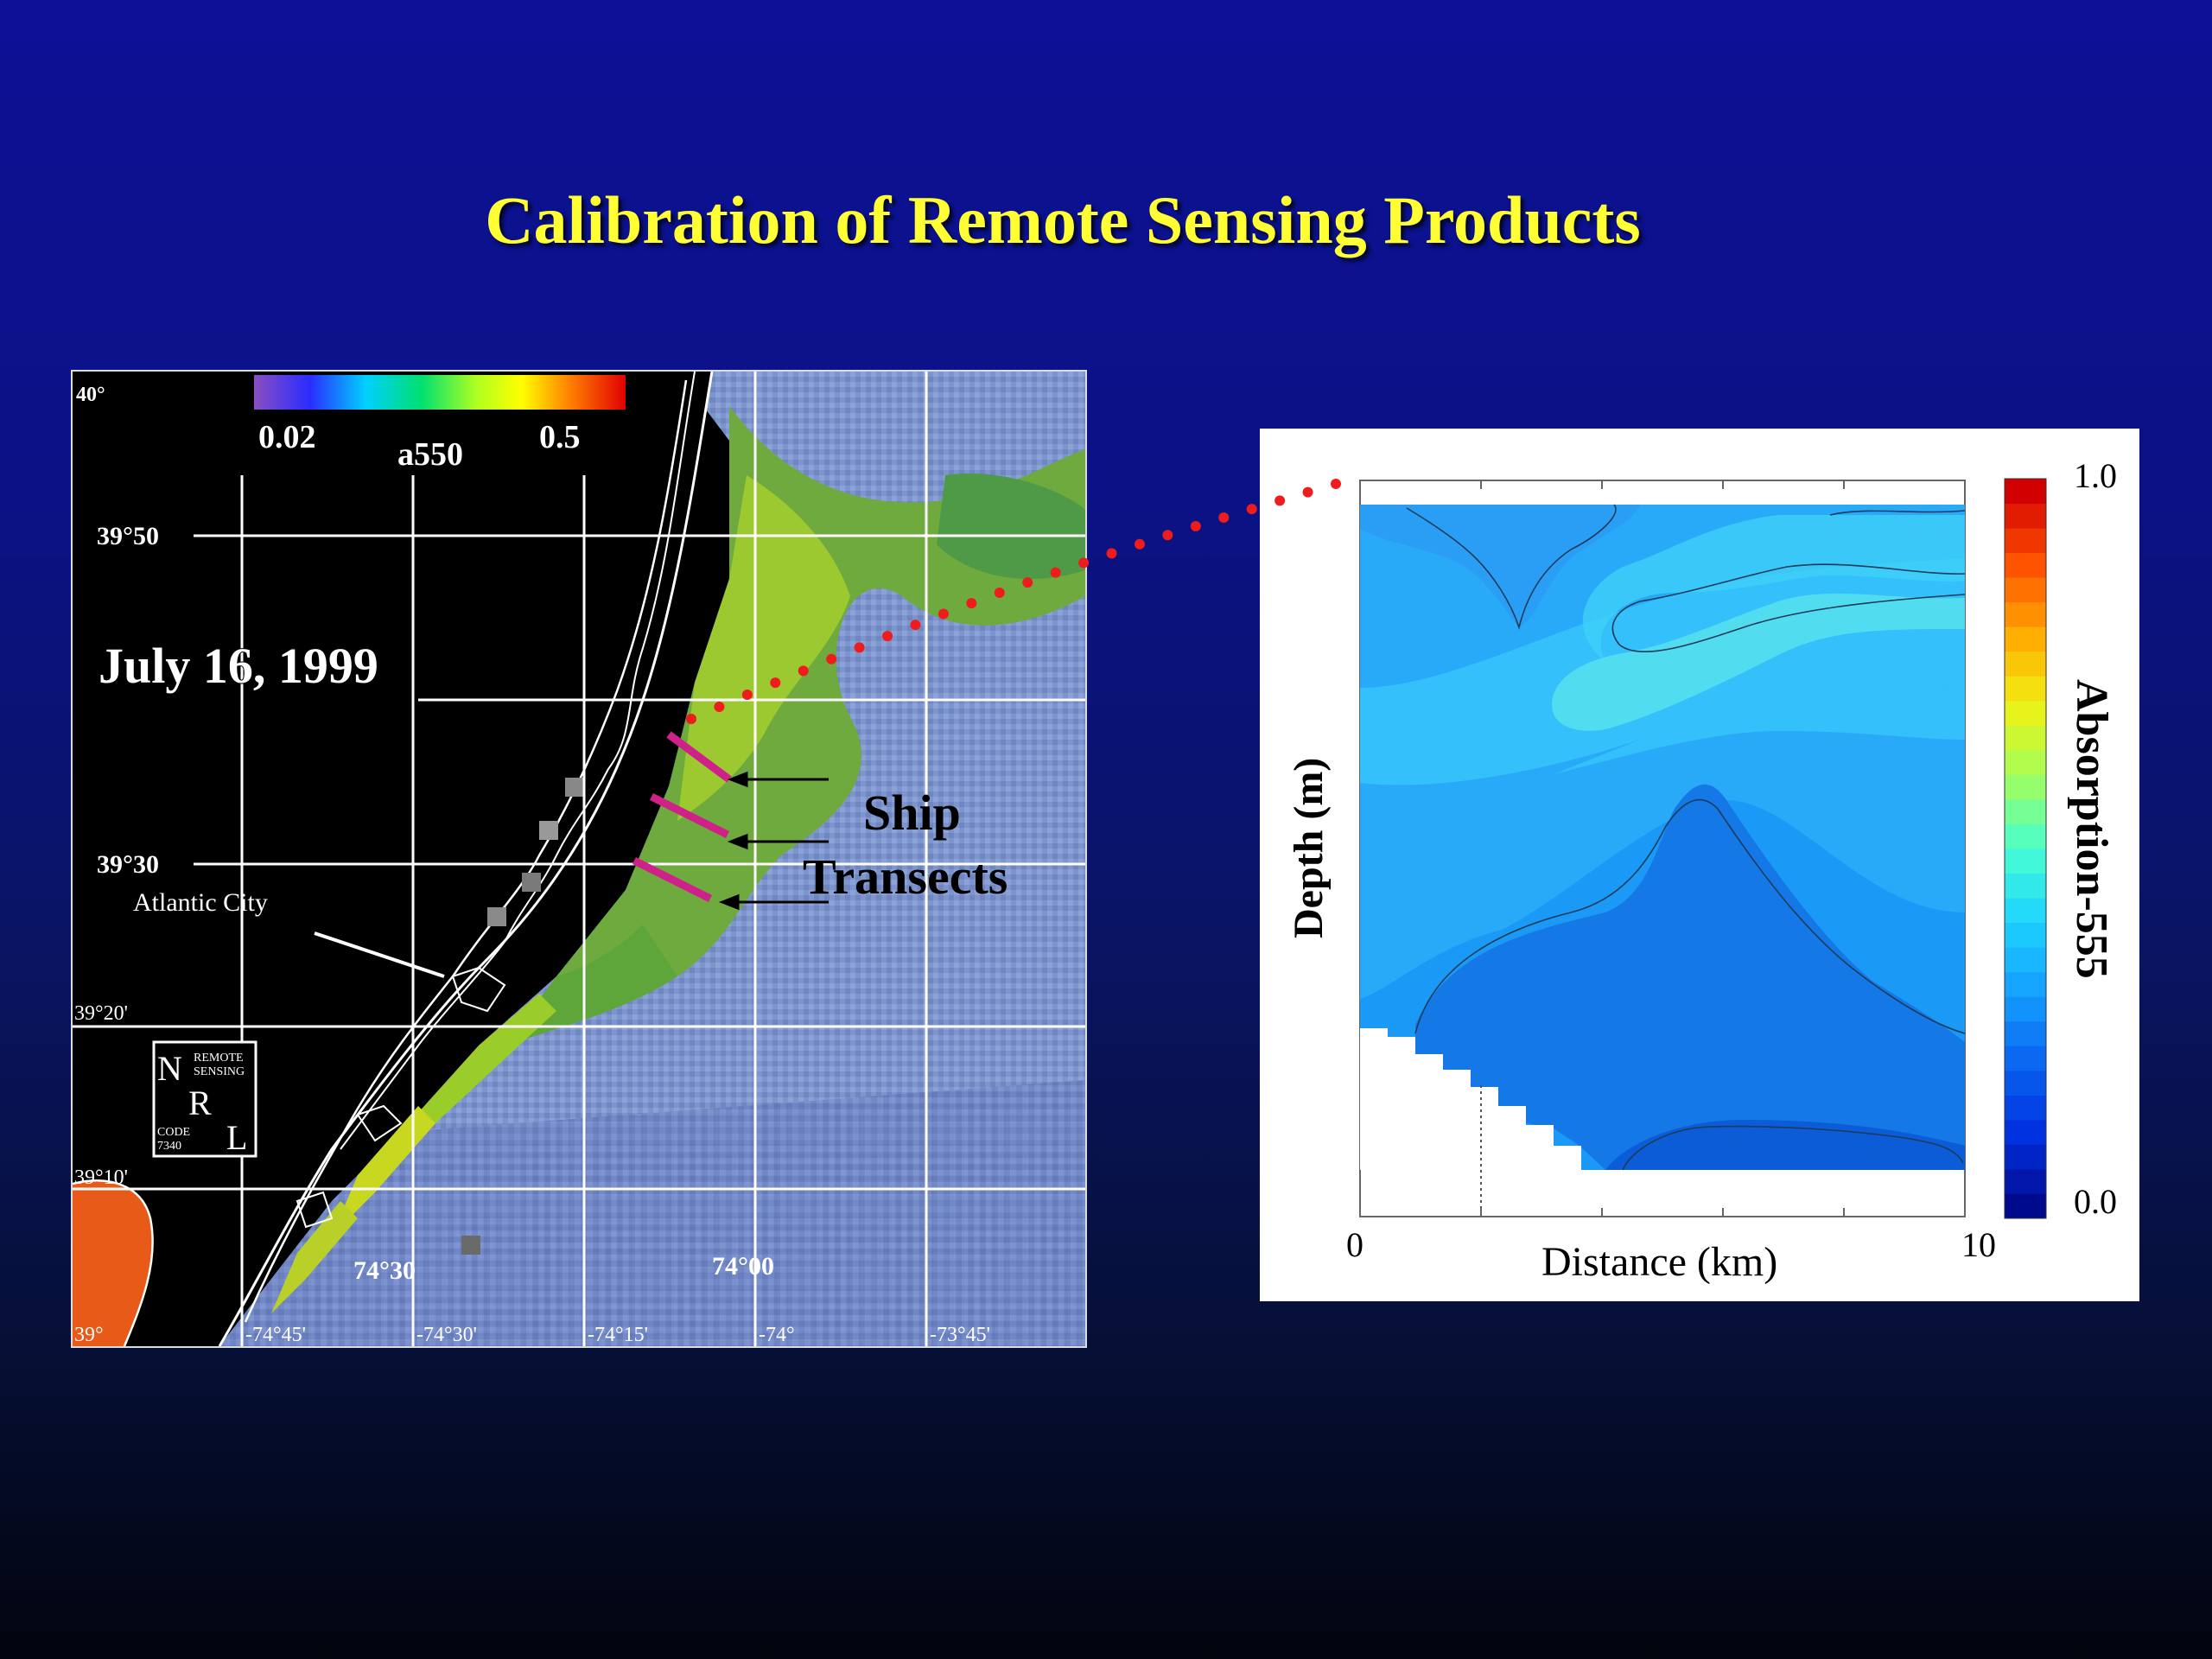 Image resolution: width=2212 pixels, height=1659 pixels. I want to click on ship-label: Ship, so click(912, 813).